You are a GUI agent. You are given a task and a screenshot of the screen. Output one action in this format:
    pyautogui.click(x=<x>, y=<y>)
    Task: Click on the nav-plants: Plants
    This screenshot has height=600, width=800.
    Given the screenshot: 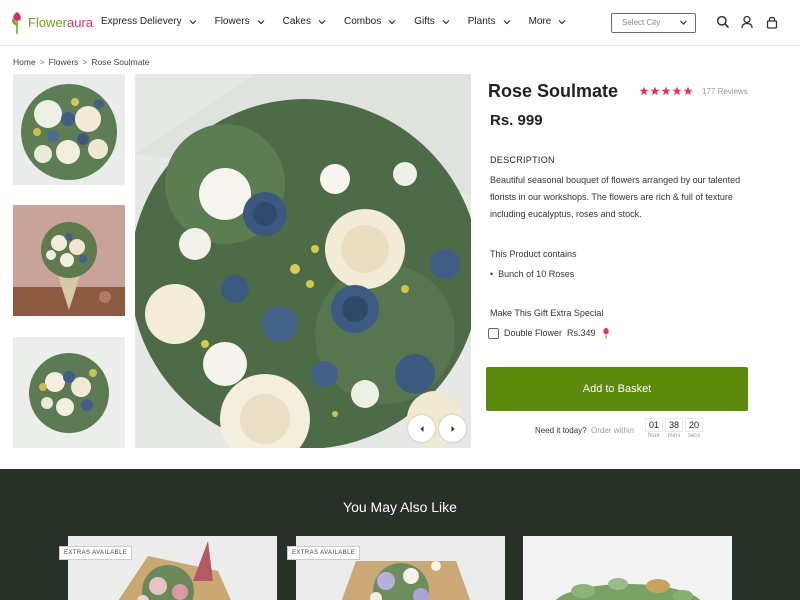 What is the action you would take?
    pyautogui.click(x=490, y=21)
    